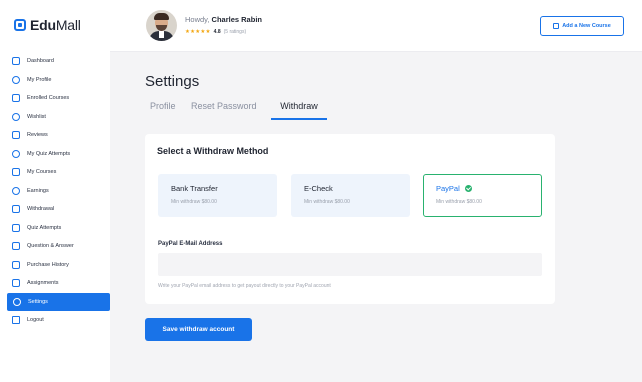  I want to click on add-new-course-button: Add a New Course, so click(582, 26).